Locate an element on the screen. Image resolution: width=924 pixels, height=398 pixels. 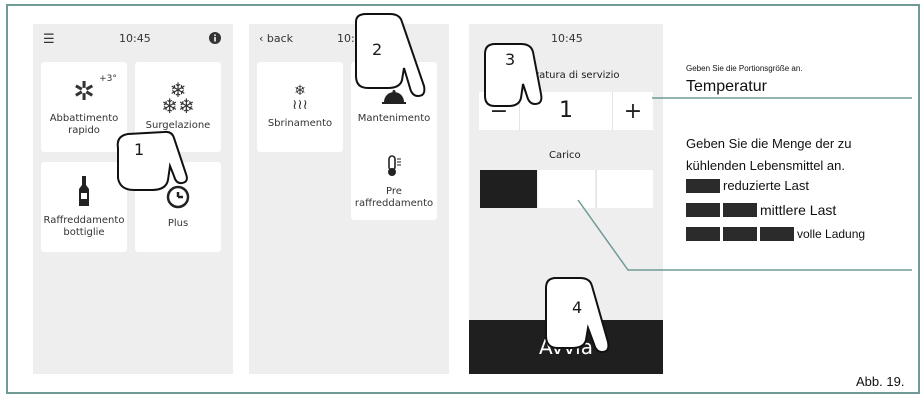
portion-hint: Geben Sie die Portionsgröße an. is located at coordinates (744, 68).